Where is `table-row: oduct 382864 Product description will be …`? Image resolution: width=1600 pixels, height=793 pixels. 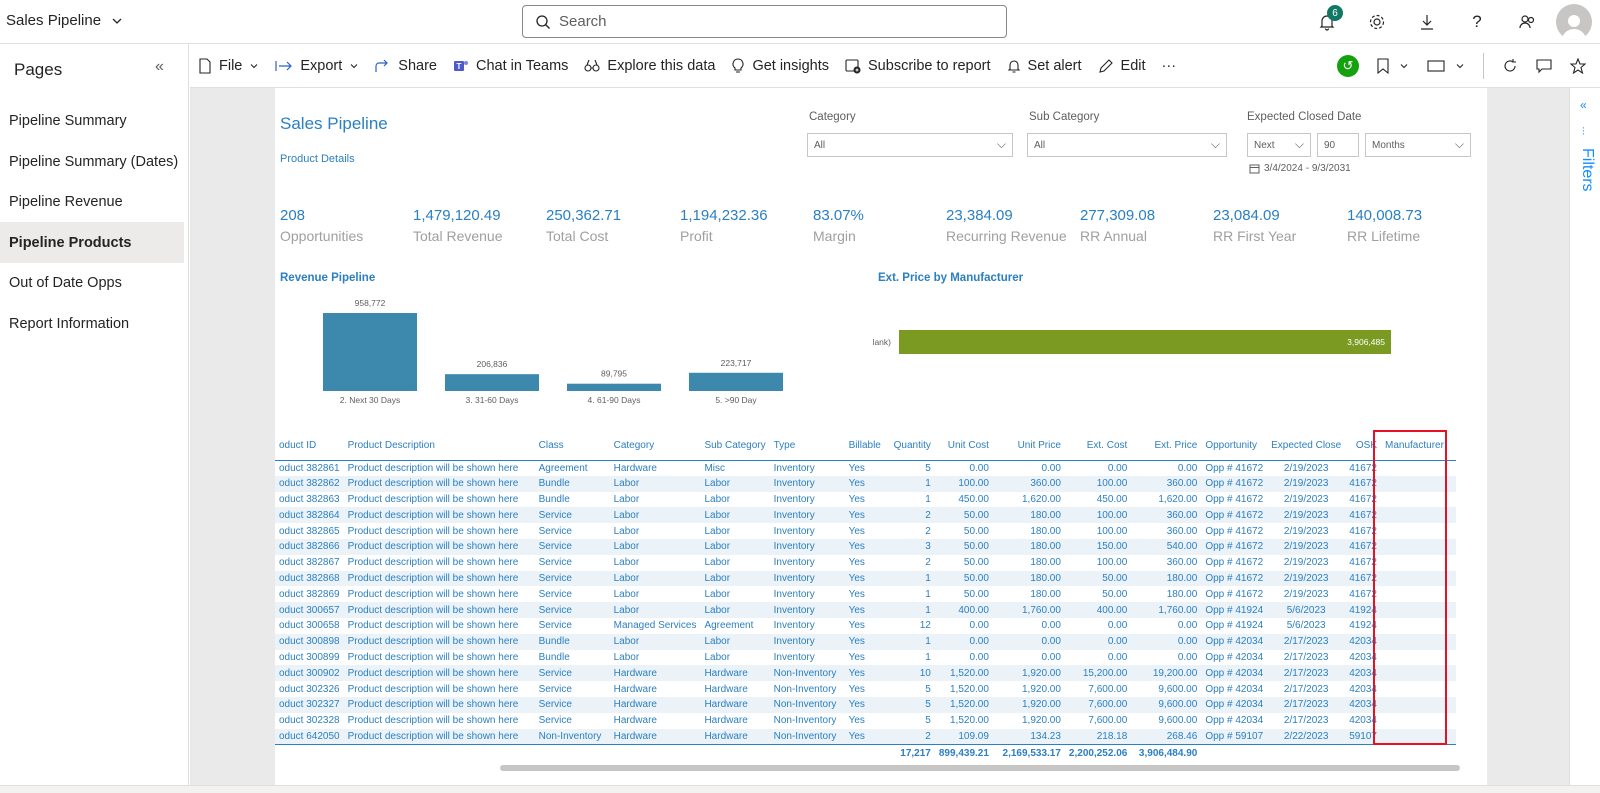 table-row: oduct 382864 Product description will be … is located at coordinates (865, 515).